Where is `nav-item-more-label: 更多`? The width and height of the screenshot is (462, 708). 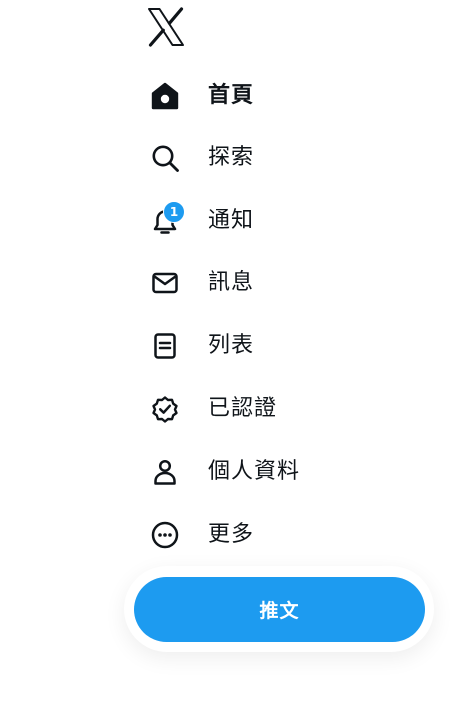 nav-item-more-label: 更多 is located at coordinates (231, 534).